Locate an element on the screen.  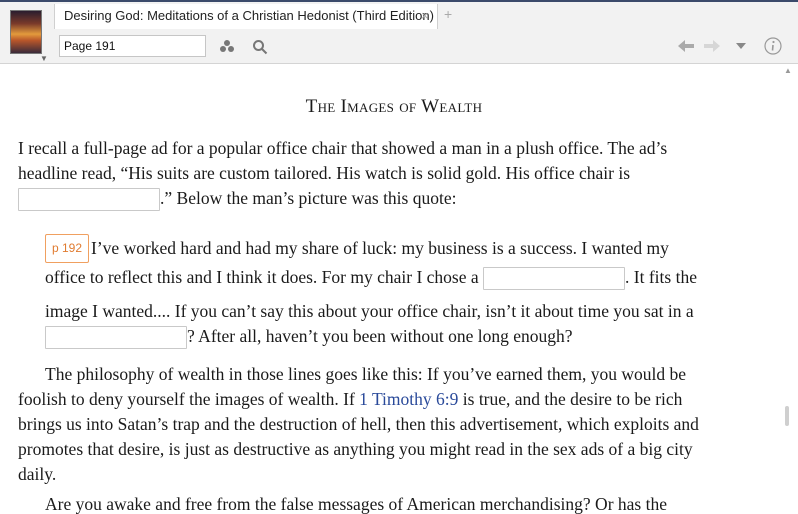
scrollbar-thumb is located at coordinates (787, 416).